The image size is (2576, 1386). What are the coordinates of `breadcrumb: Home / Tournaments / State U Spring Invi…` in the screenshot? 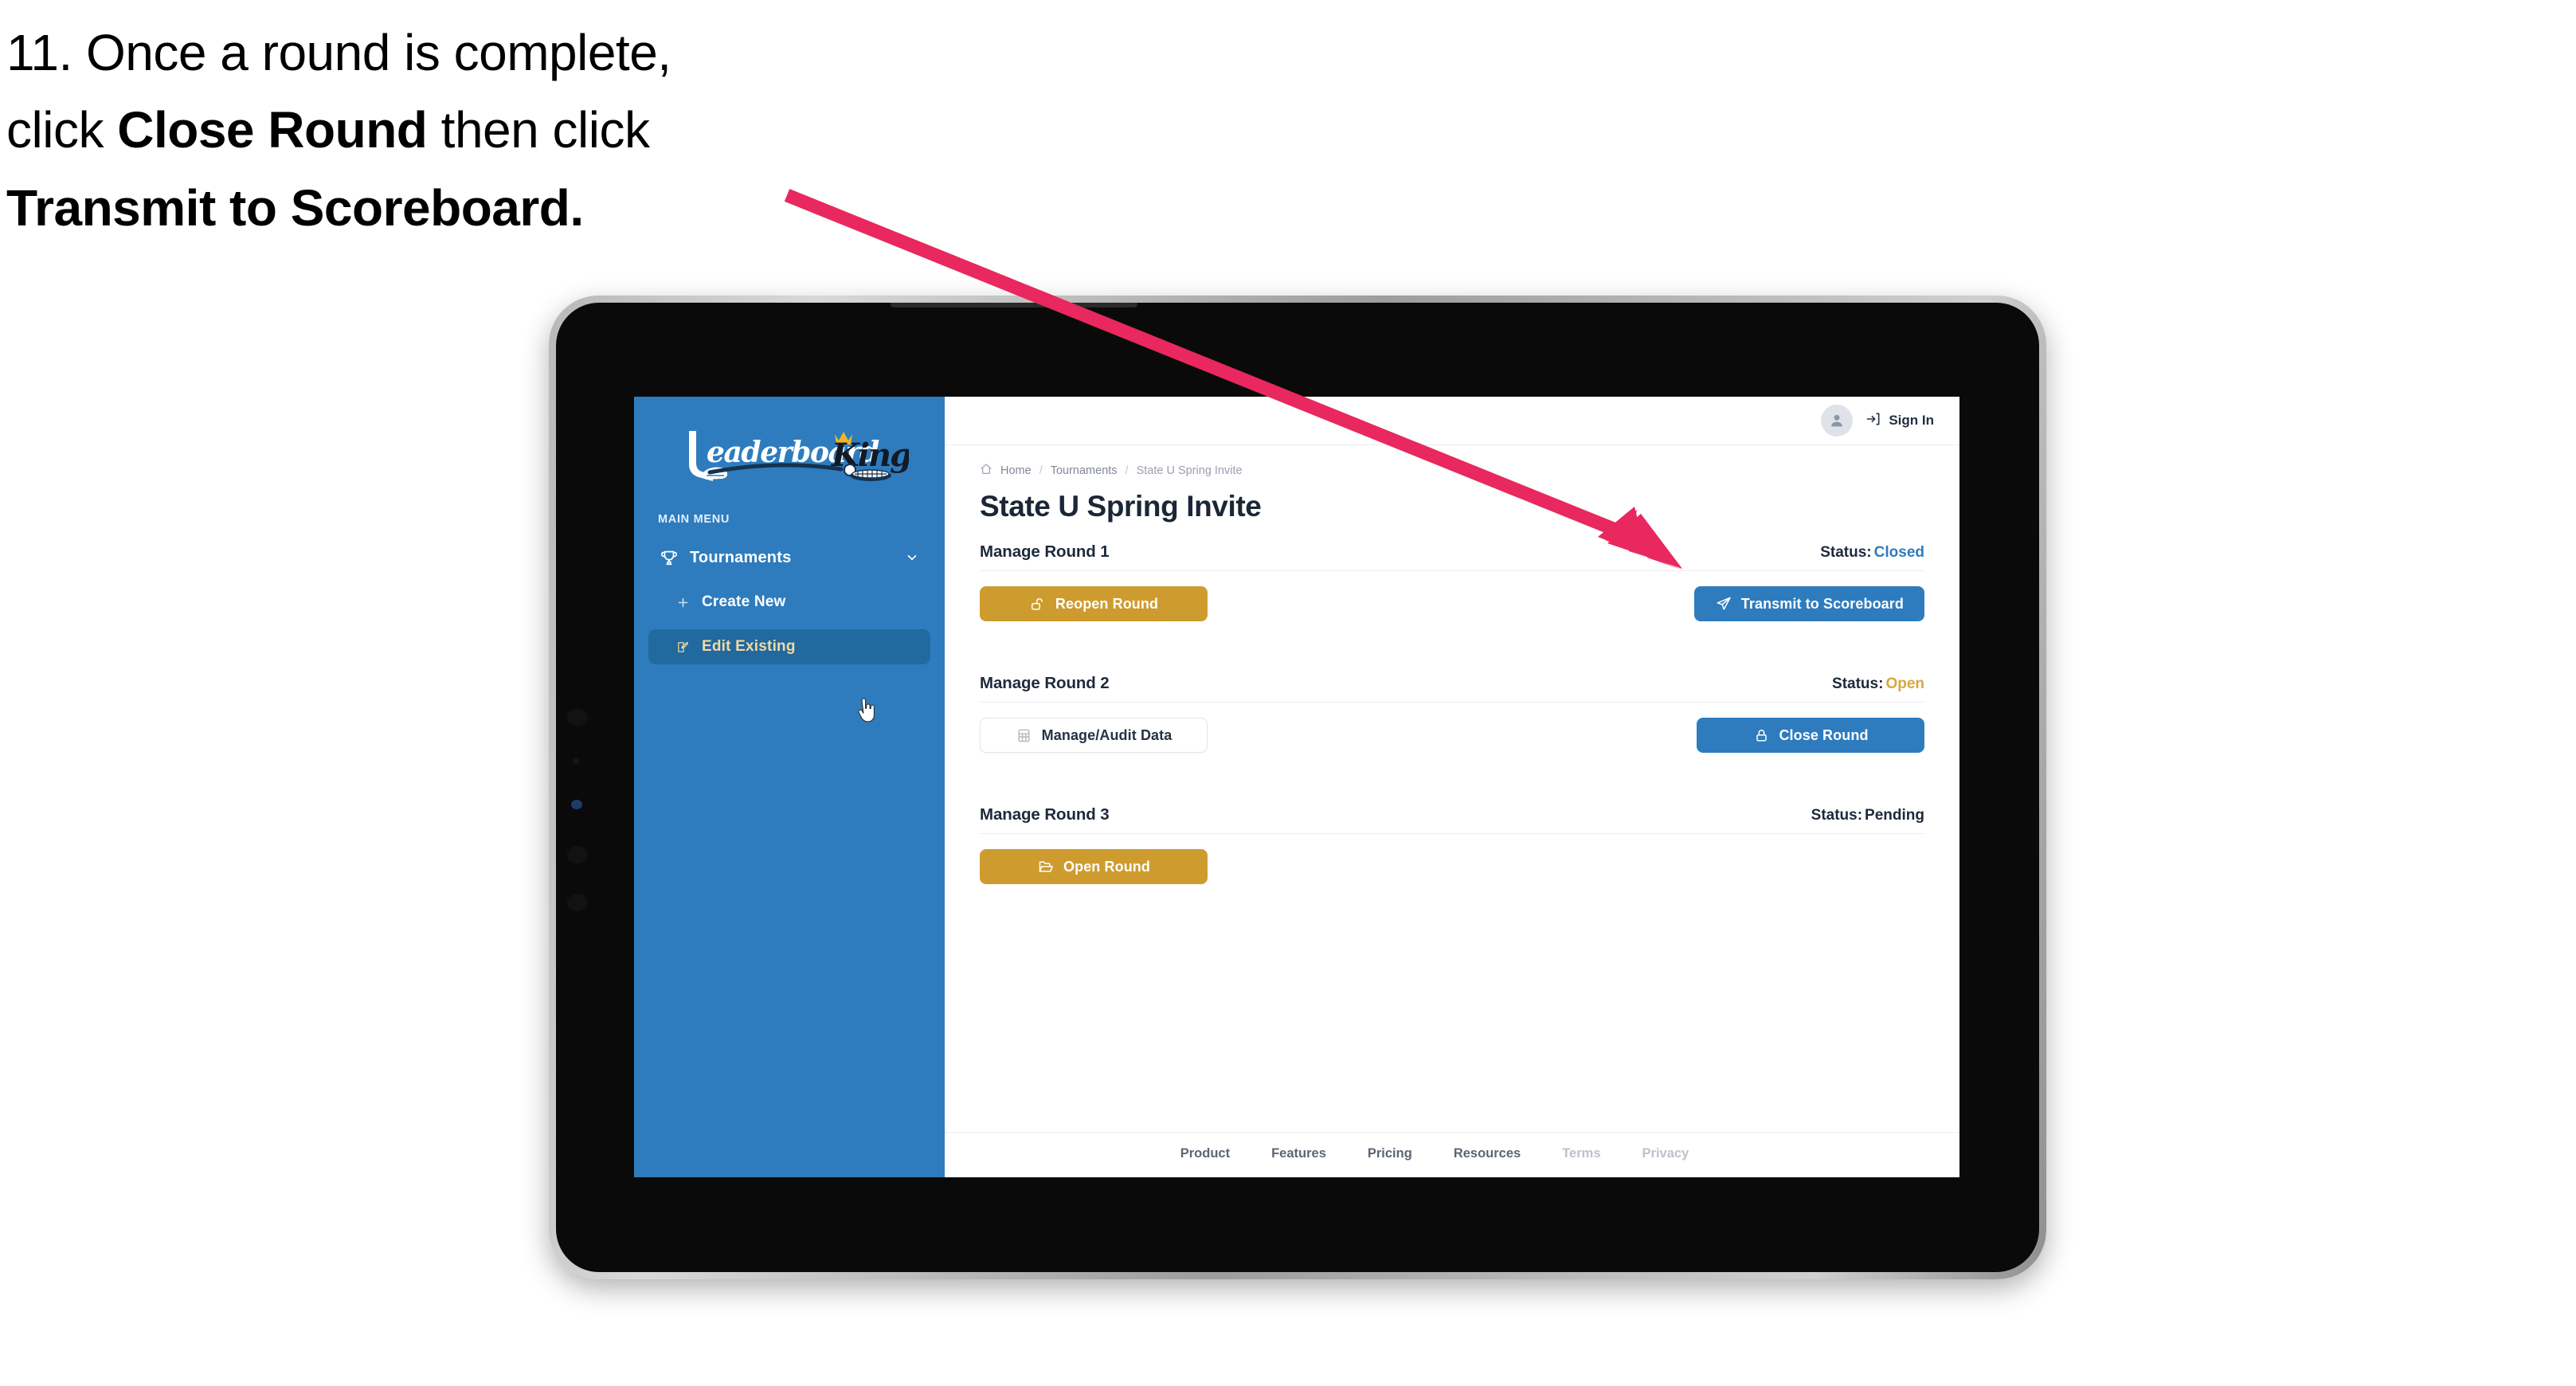 It's located at (1452, 471).